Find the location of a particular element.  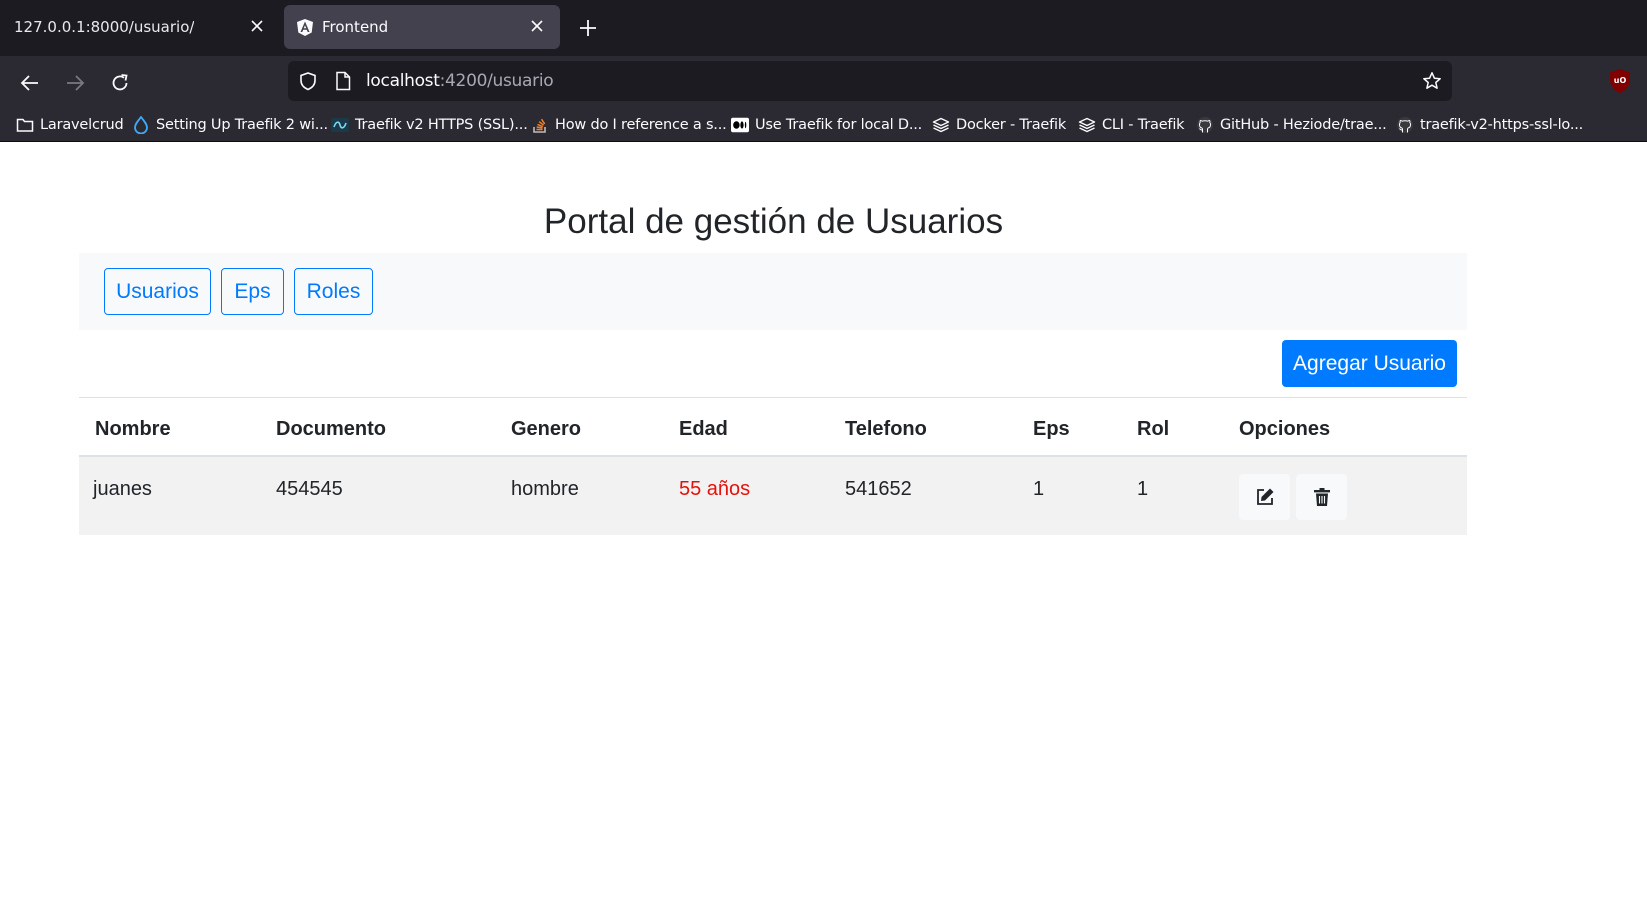

medium-icon is located at coordinates (740, 125).